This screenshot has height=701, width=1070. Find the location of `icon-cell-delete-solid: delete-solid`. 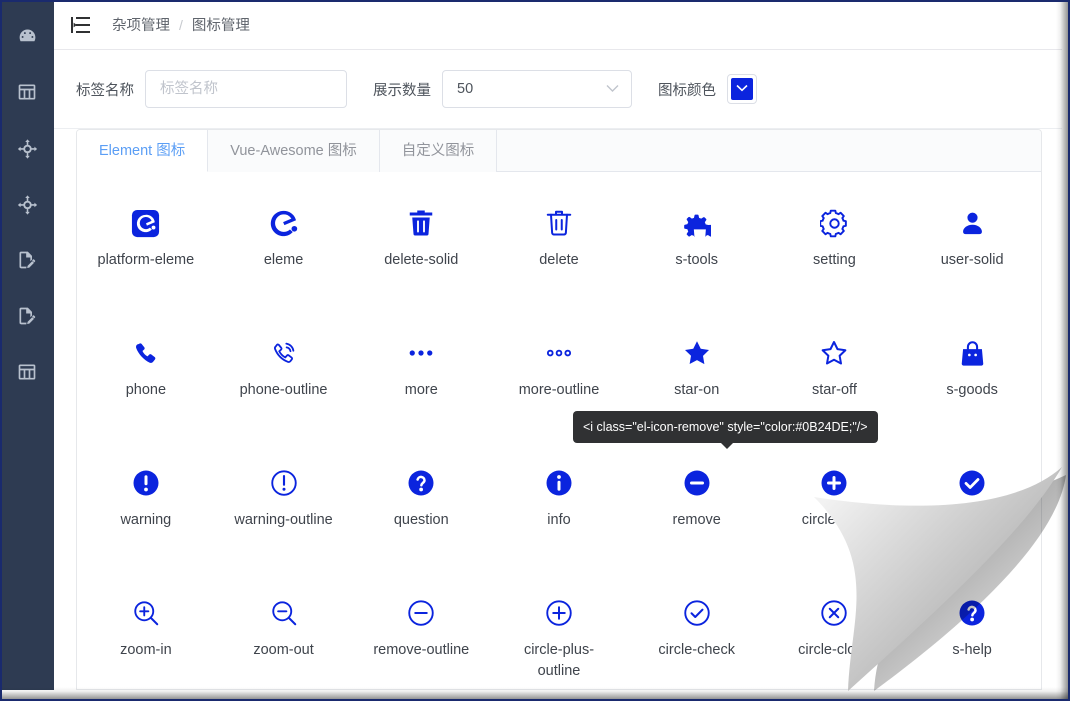

icon-cell-delete-solid: delete-solid is located at coordinates (421, 253).